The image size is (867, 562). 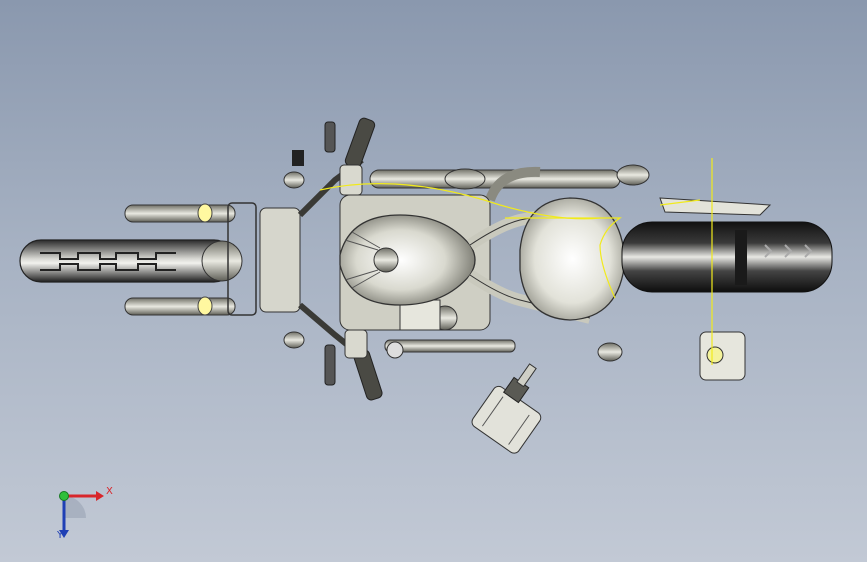 I want to click on seat, so click(x=572, y=259).